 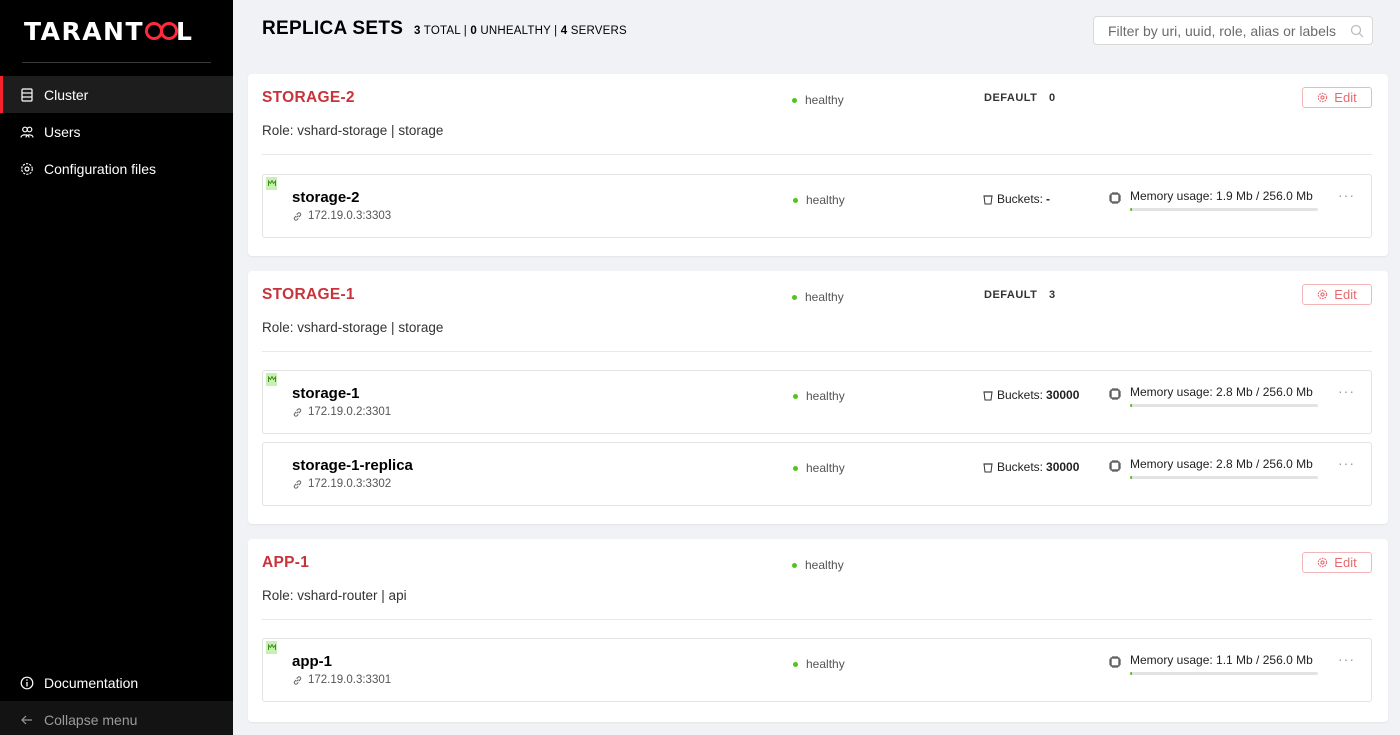 What do you see at coordinates (100, 168) in the screenshot?
I see `sidebar-item-label: Configuration files` at bounding box center [100, 168].